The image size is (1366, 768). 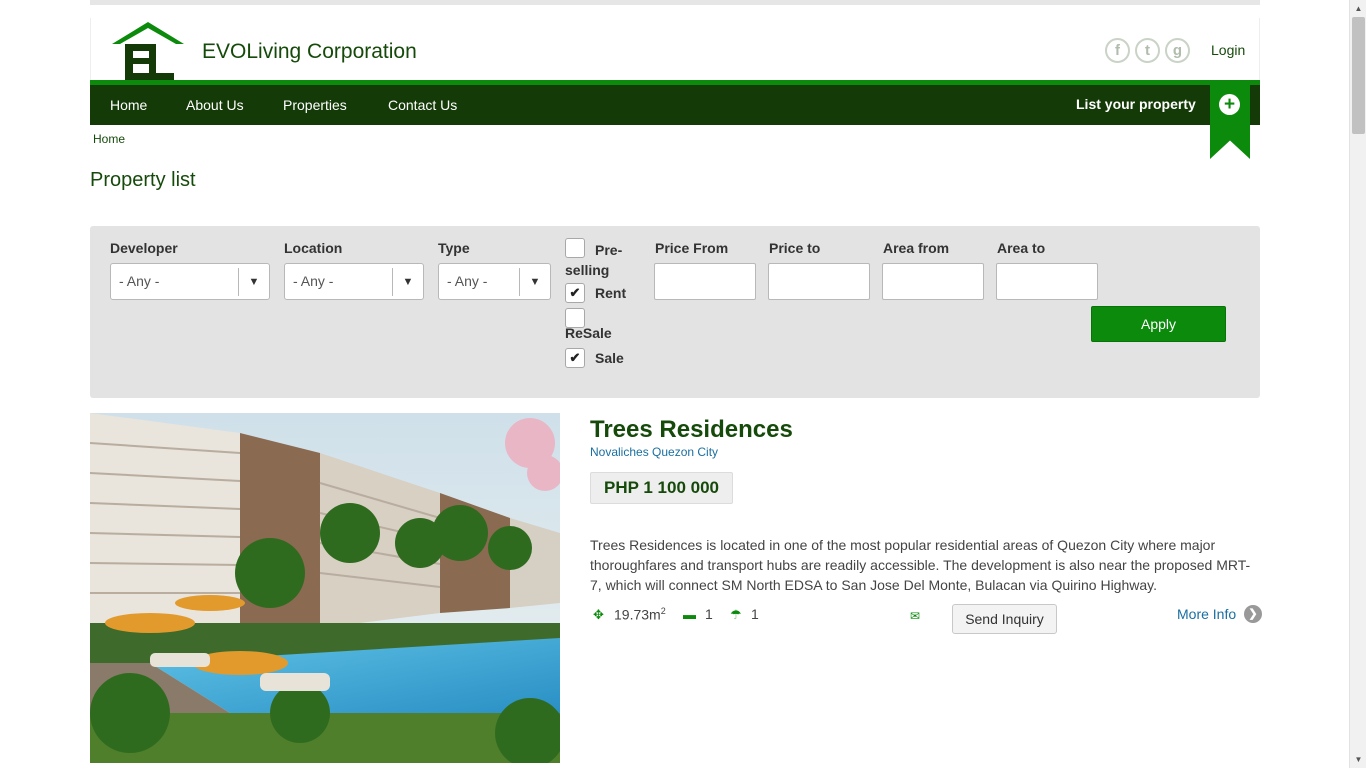 I want to click on plus-icon: +, so click(x=1229, y=104).